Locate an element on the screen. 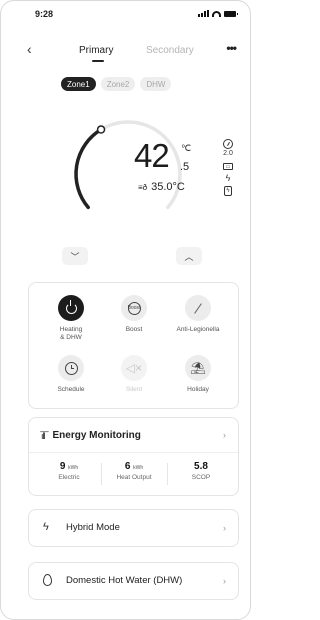 The image size is (320, 620). domestic-hot-water-card: Domestic Hot Water (DHW) › is located at coordinates (133, 581).